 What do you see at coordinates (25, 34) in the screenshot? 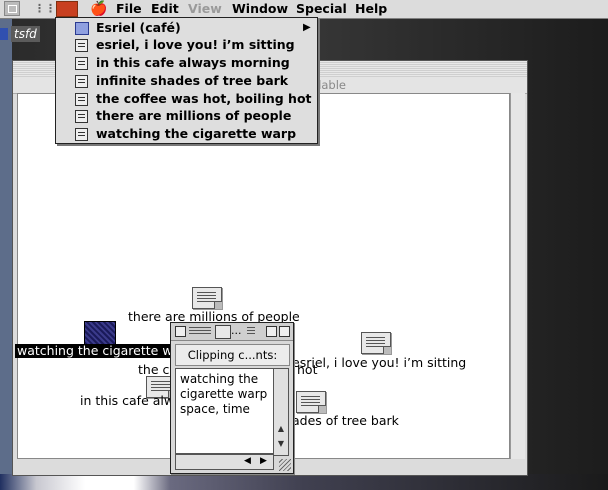
I see `disk-label: tsfd` at bounding box center [25, 34].